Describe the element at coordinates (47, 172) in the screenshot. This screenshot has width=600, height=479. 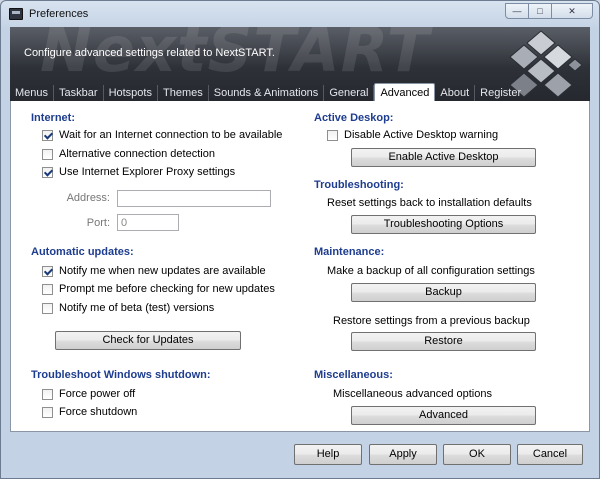
I see `use-ie-proxy-checkbox` at that location.